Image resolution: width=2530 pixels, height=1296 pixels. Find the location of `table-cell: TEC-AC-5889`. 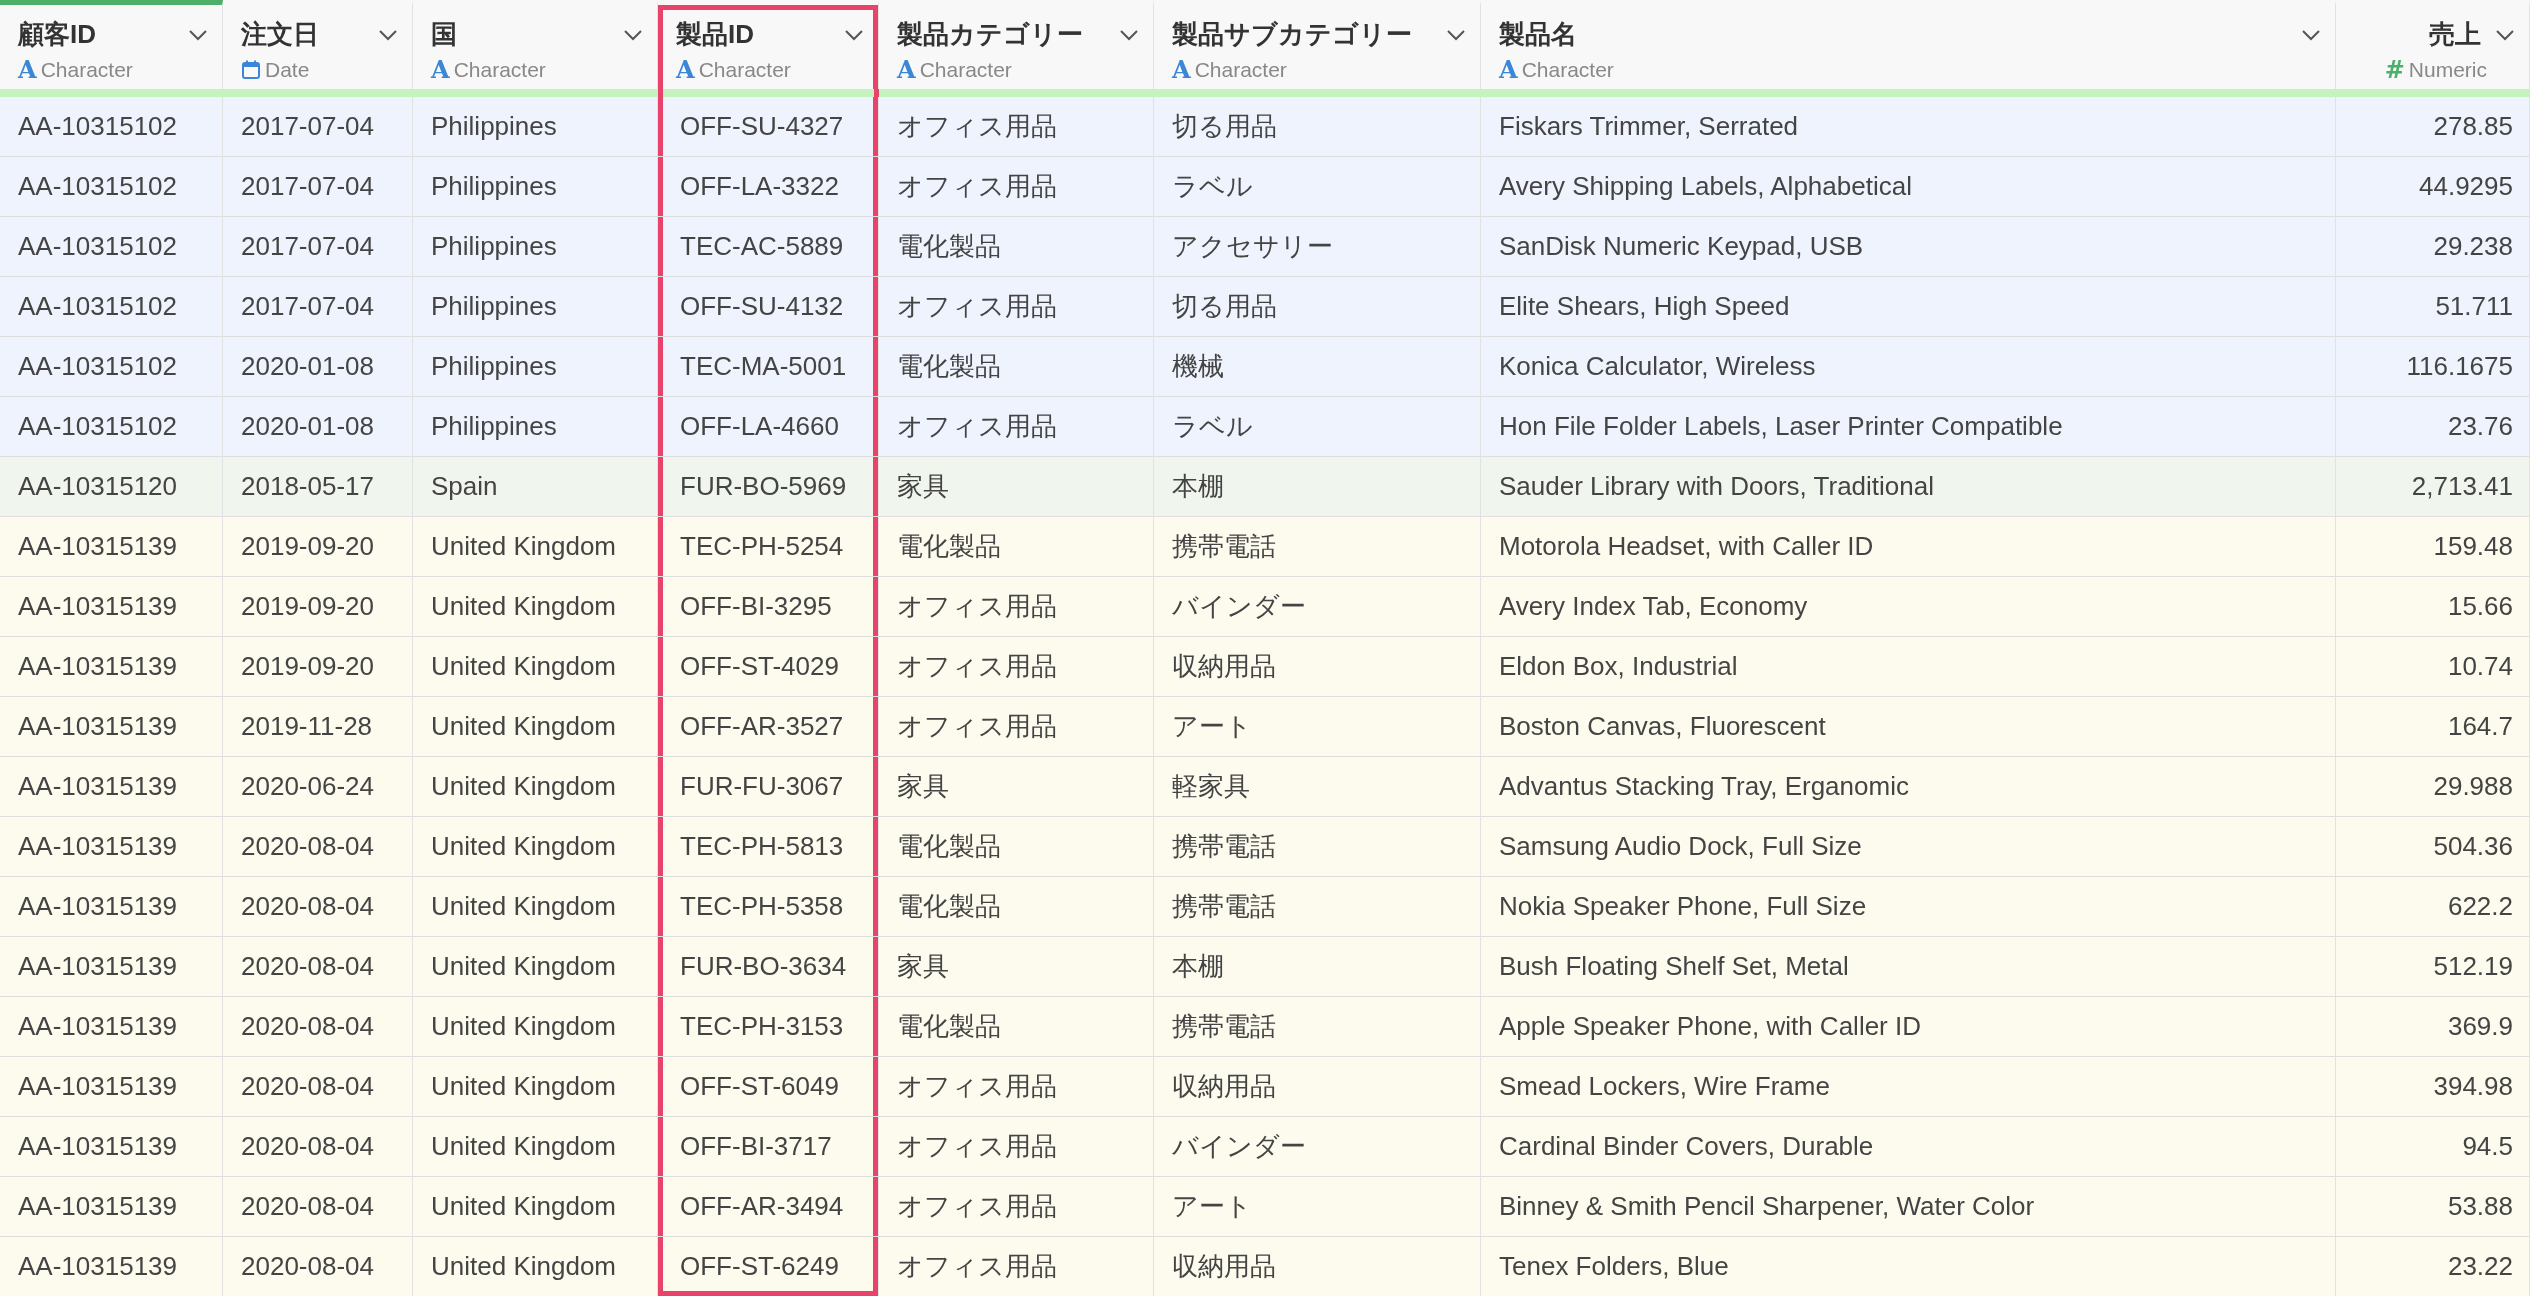

table-cell: TEC-AC-5889 is located at coordinates (768, 247).